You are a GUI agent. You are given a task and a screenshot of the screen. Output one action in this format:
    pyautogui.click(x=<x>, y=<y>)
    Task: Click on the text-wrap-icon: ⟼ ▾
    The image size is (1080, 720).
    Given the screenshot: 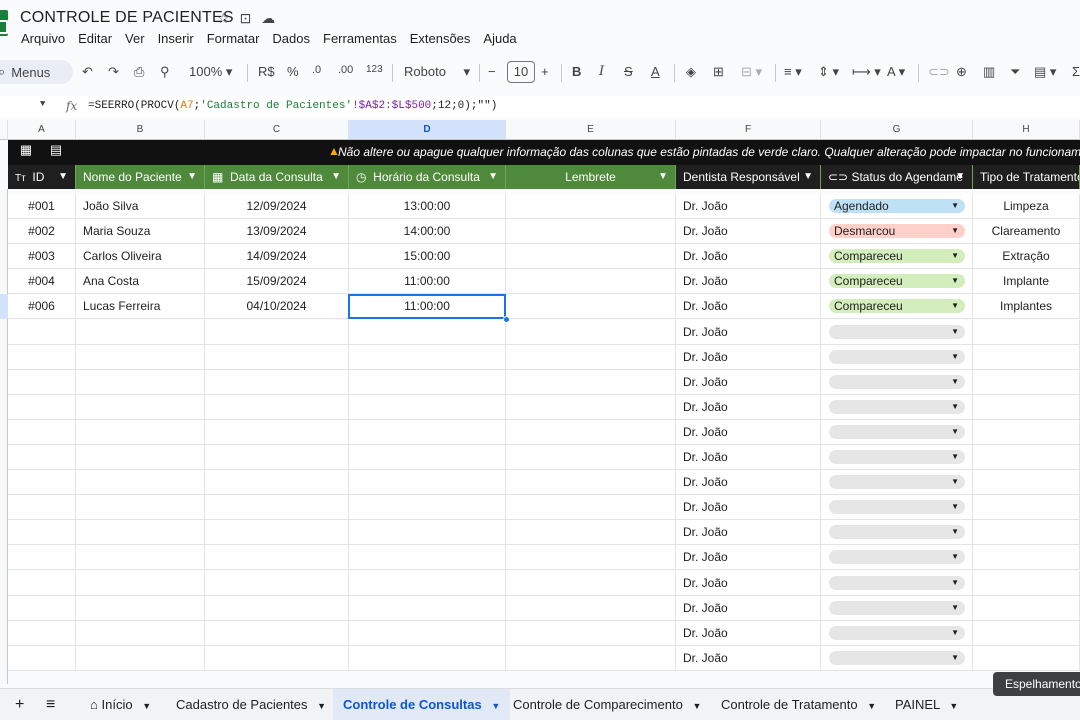 What is the action you would take?
    pyautogui.click(x=866, y=72)
    